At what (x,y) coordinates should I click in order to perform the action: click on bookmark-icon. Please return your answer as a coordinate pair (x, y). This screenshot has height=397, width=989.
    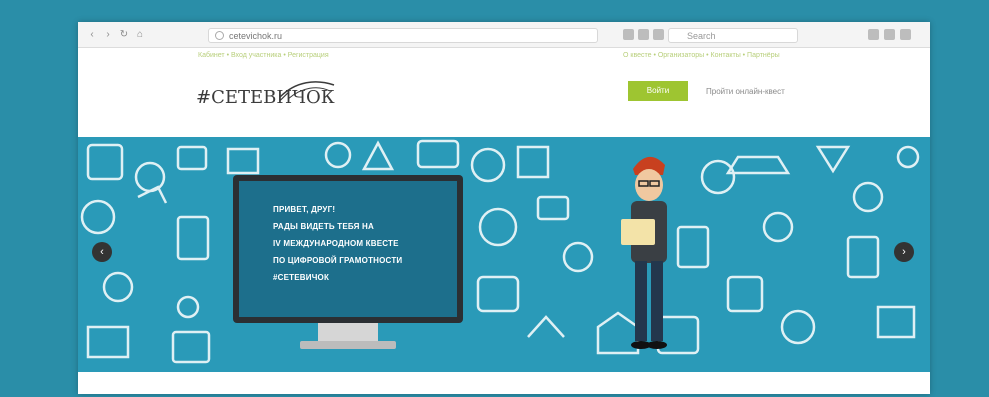
    Looking at the image, I should click on (628, 34).